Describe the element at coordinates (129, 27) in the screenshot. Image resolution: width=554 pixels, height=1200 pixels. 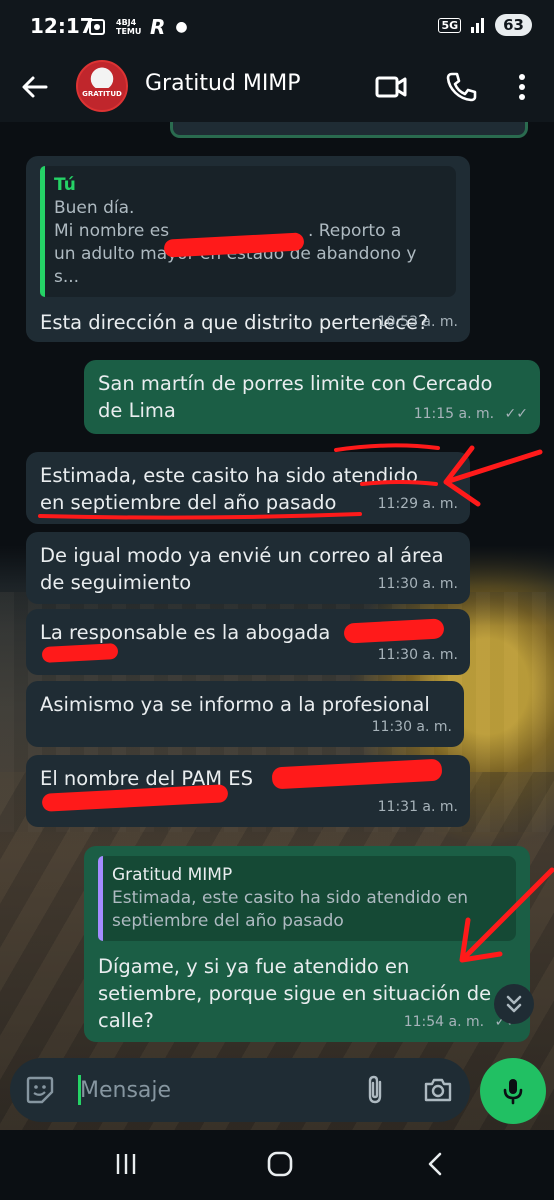
I see `temu-label: 4BJ4 TEMU` at that location.